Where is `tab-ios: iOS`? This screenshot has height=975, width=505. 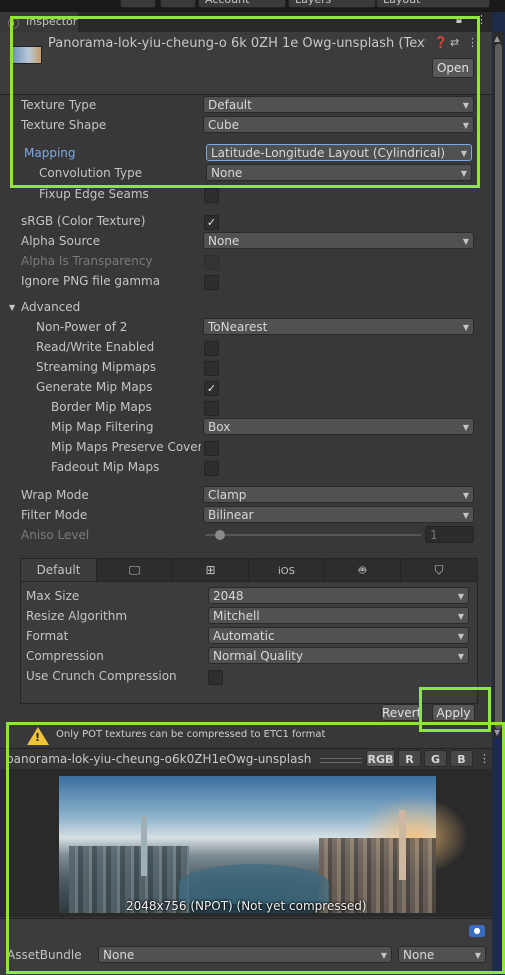 tab-ios: iOS is located at coordinates (287, 570).